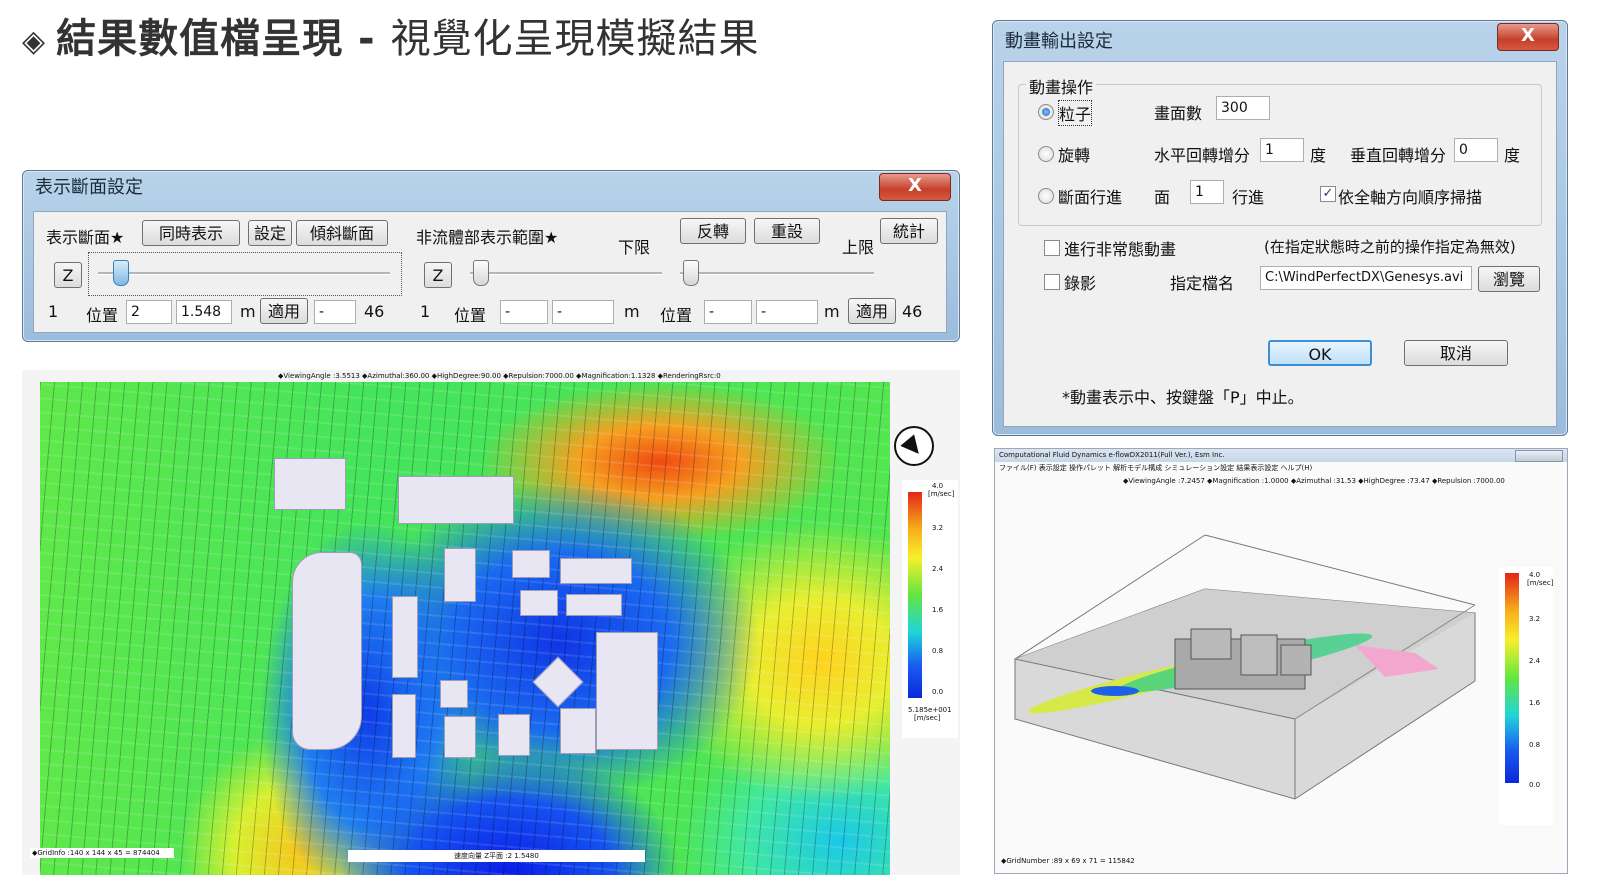 Image resolution: width=1600 pixels, height=890 pixels. Describe the element at coordinates (1320, 353) in the screenshot. I see `ok-button: OK` at that location.